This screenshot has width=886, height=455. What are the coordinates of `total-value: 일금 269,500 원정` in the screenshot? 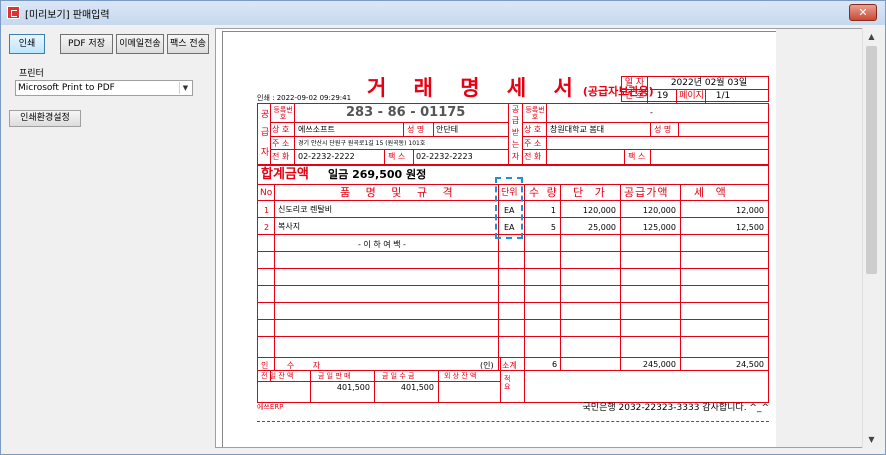 It's located at (377, 174).